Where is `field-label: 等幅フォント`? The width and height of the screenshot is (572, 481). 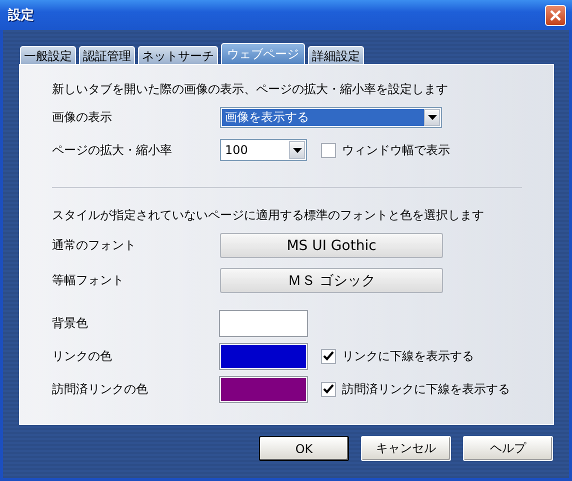
field-label: 等幅フォント is located at coordinates (88, 280).